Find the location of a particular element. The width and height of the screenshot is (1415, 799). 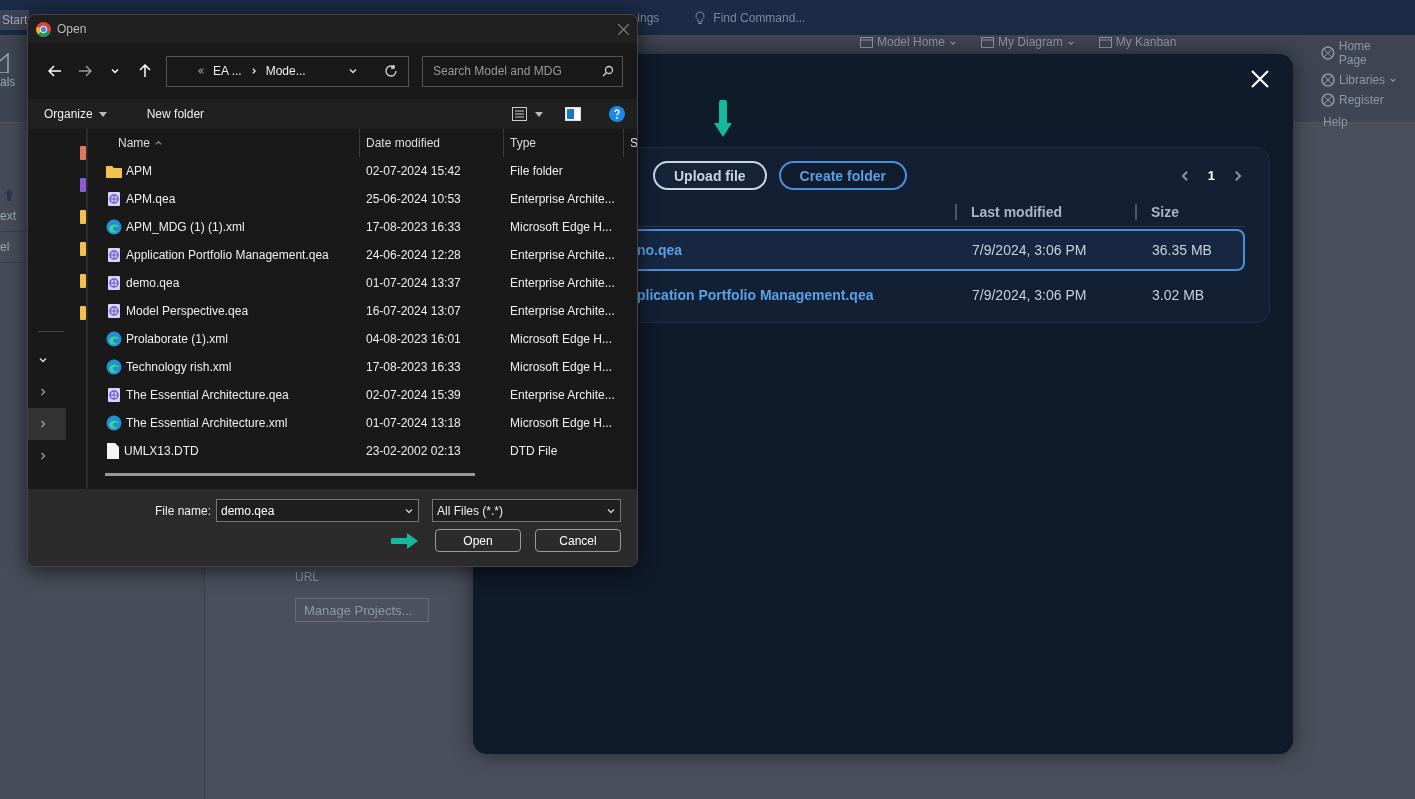

file-name: Model Perspective.qea is located at coordinates (187, 311).